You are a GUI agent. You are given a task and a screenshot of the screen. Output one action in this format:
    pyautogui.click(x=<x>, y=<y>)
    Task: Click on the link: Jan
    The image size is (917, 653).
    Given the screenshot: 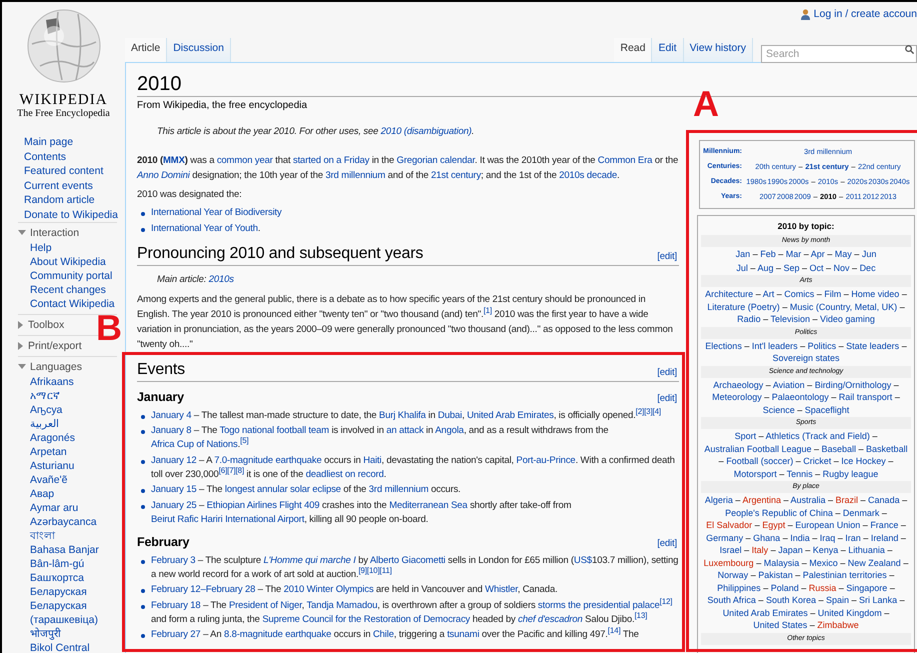 What is the action you would take?
    pyautogui.click(x=743, y=254)
    